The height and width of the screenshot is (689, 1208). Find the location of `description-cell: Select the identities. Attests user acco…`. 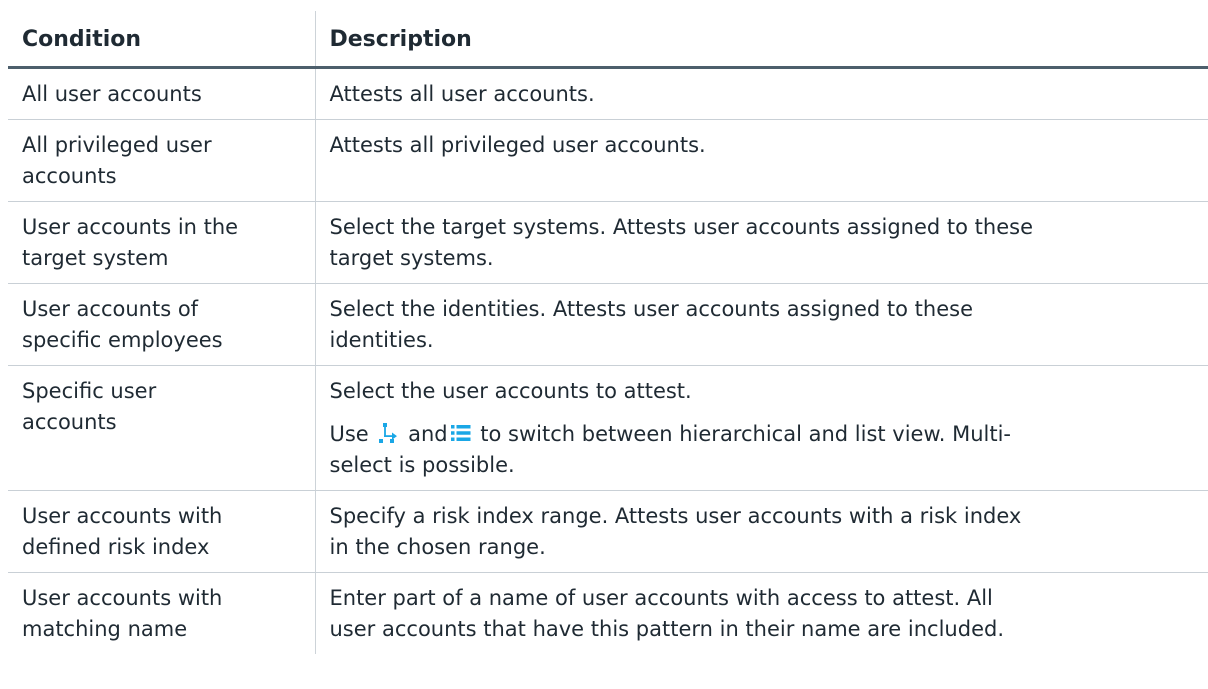

description-cell: Select the identities. Attests user acco… is located at coordinates (761, 324).